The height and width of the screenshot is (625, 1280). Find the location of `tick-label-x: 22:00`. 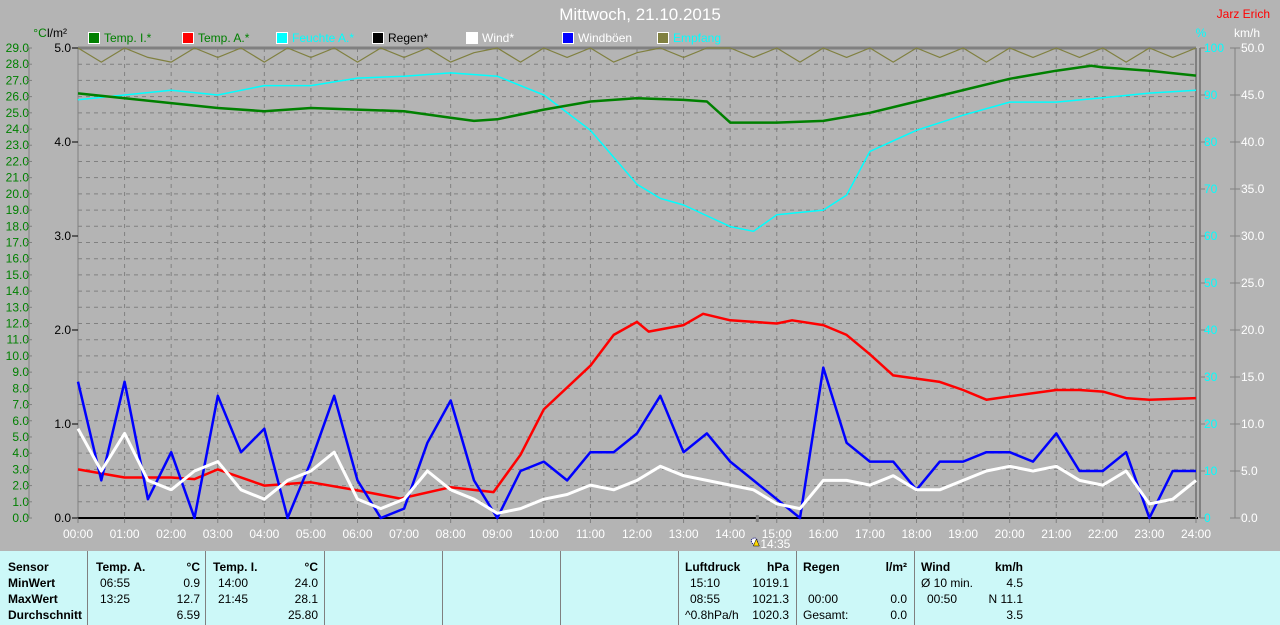

tick-label-x: 22:00 is located at coordinates (1103, 534).